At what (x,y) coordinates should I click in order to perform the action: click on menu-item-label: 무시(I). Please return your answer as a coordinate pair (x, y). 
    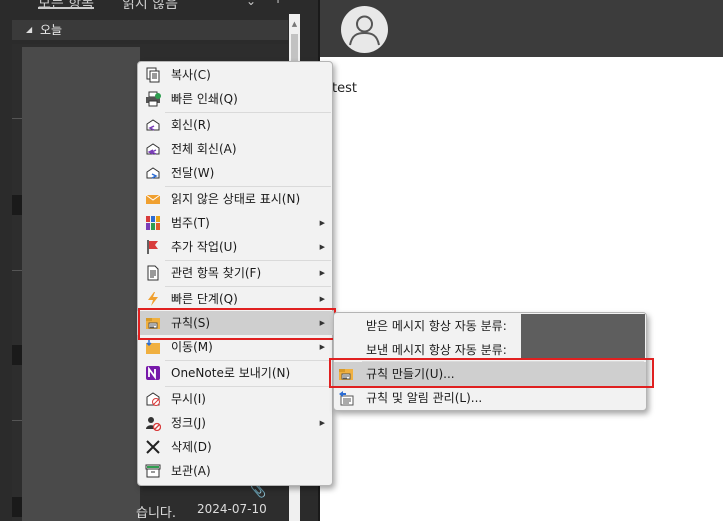
    Looking at the image, I should click on (188, 399).